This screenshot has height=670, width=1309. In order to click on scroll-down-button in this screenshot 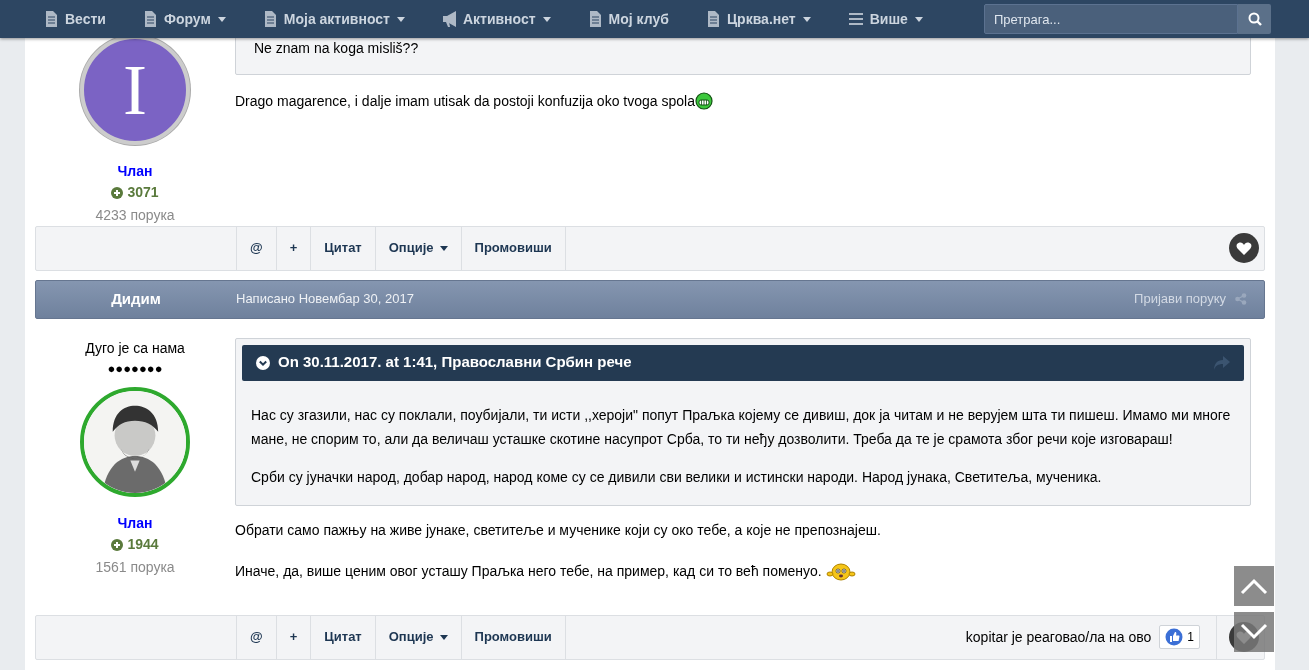, I will do `click(1254, 632)`.